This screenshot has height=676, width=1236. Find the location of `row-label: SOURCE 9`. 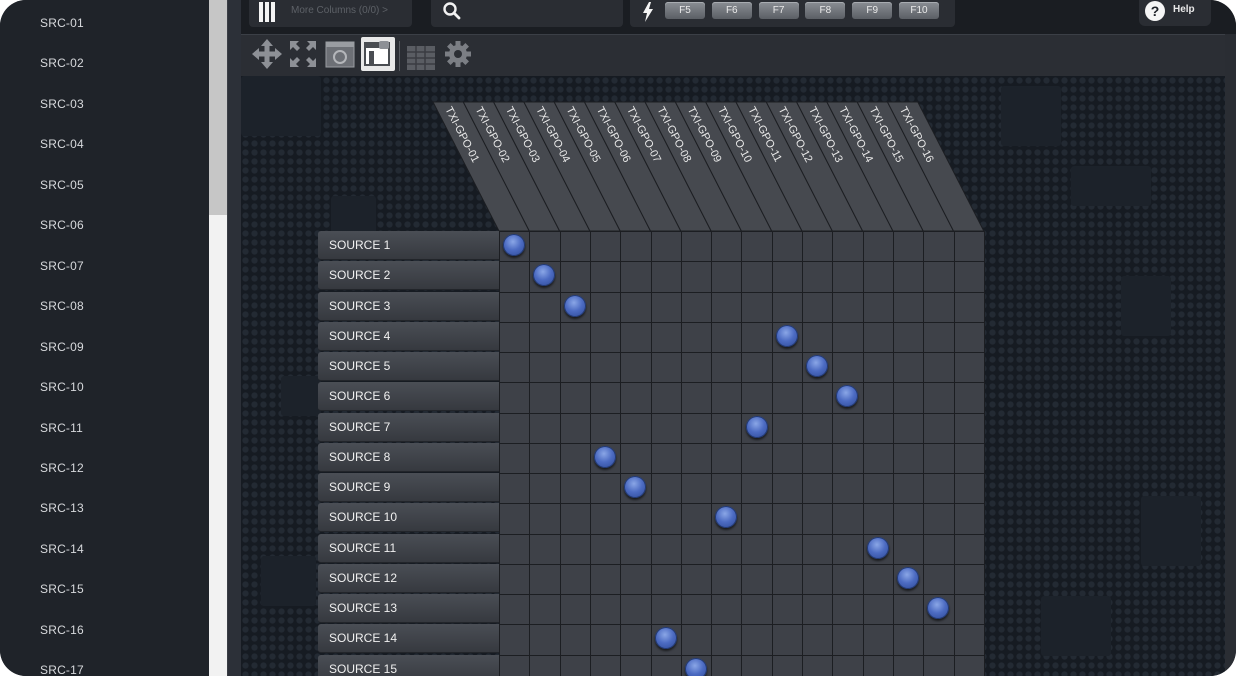

row-label: SOURCE 9 is located at coordinates (408, 487).